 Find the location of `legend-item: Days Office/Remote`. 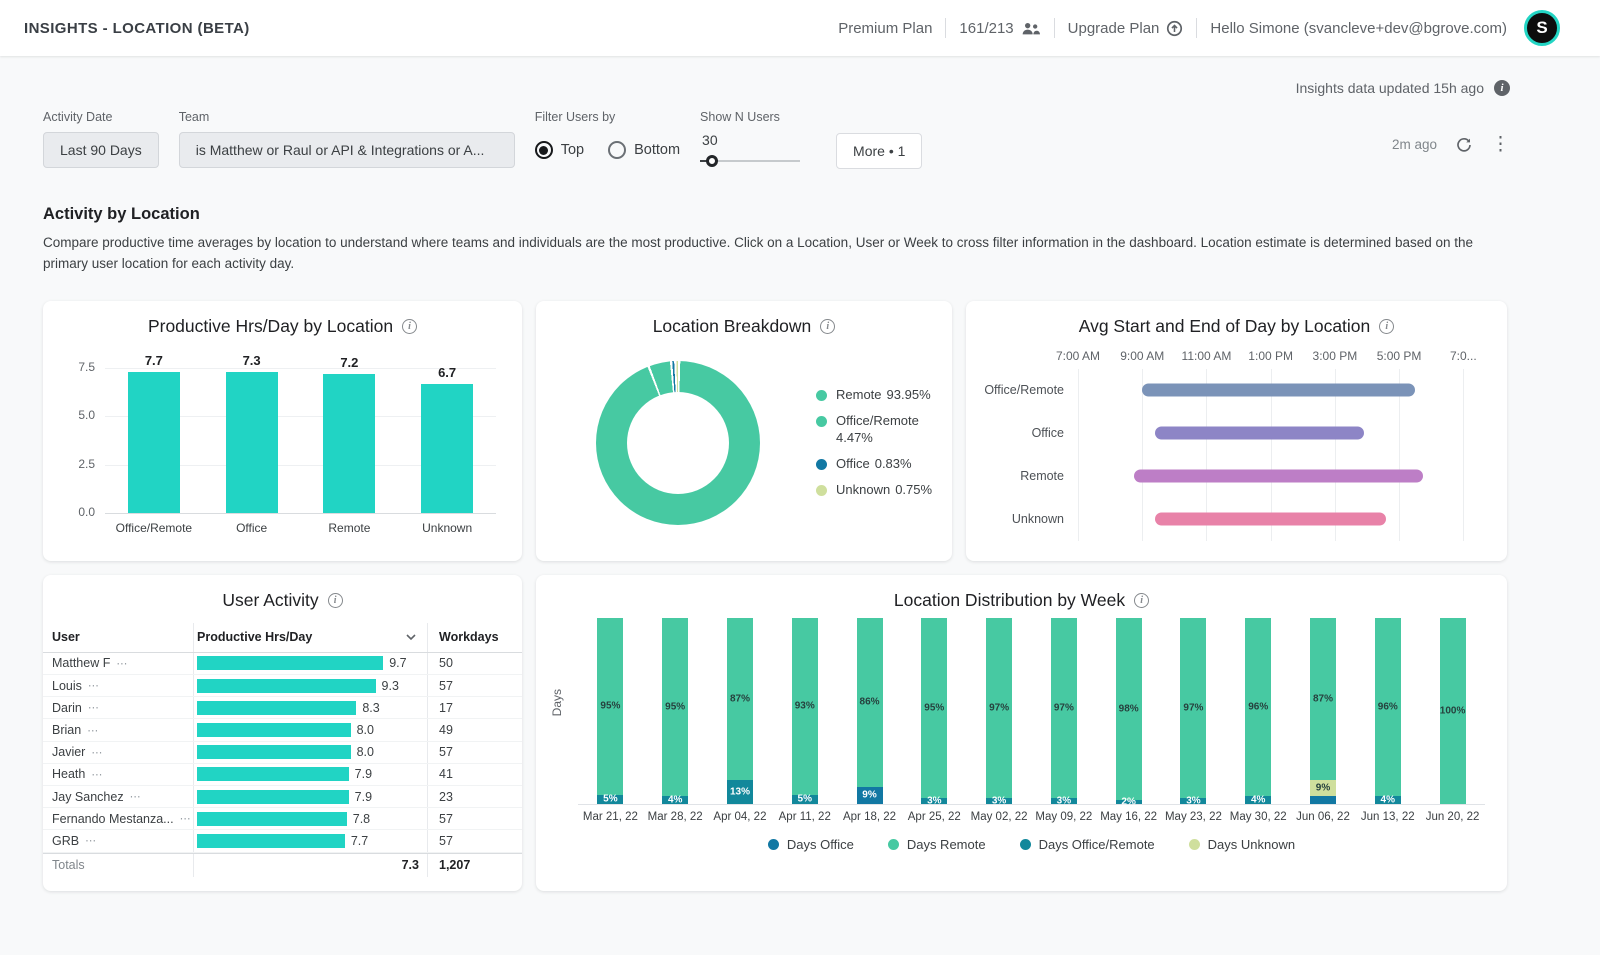

legend-item: Days Office/Remote is located at coordinates (1087, 844).